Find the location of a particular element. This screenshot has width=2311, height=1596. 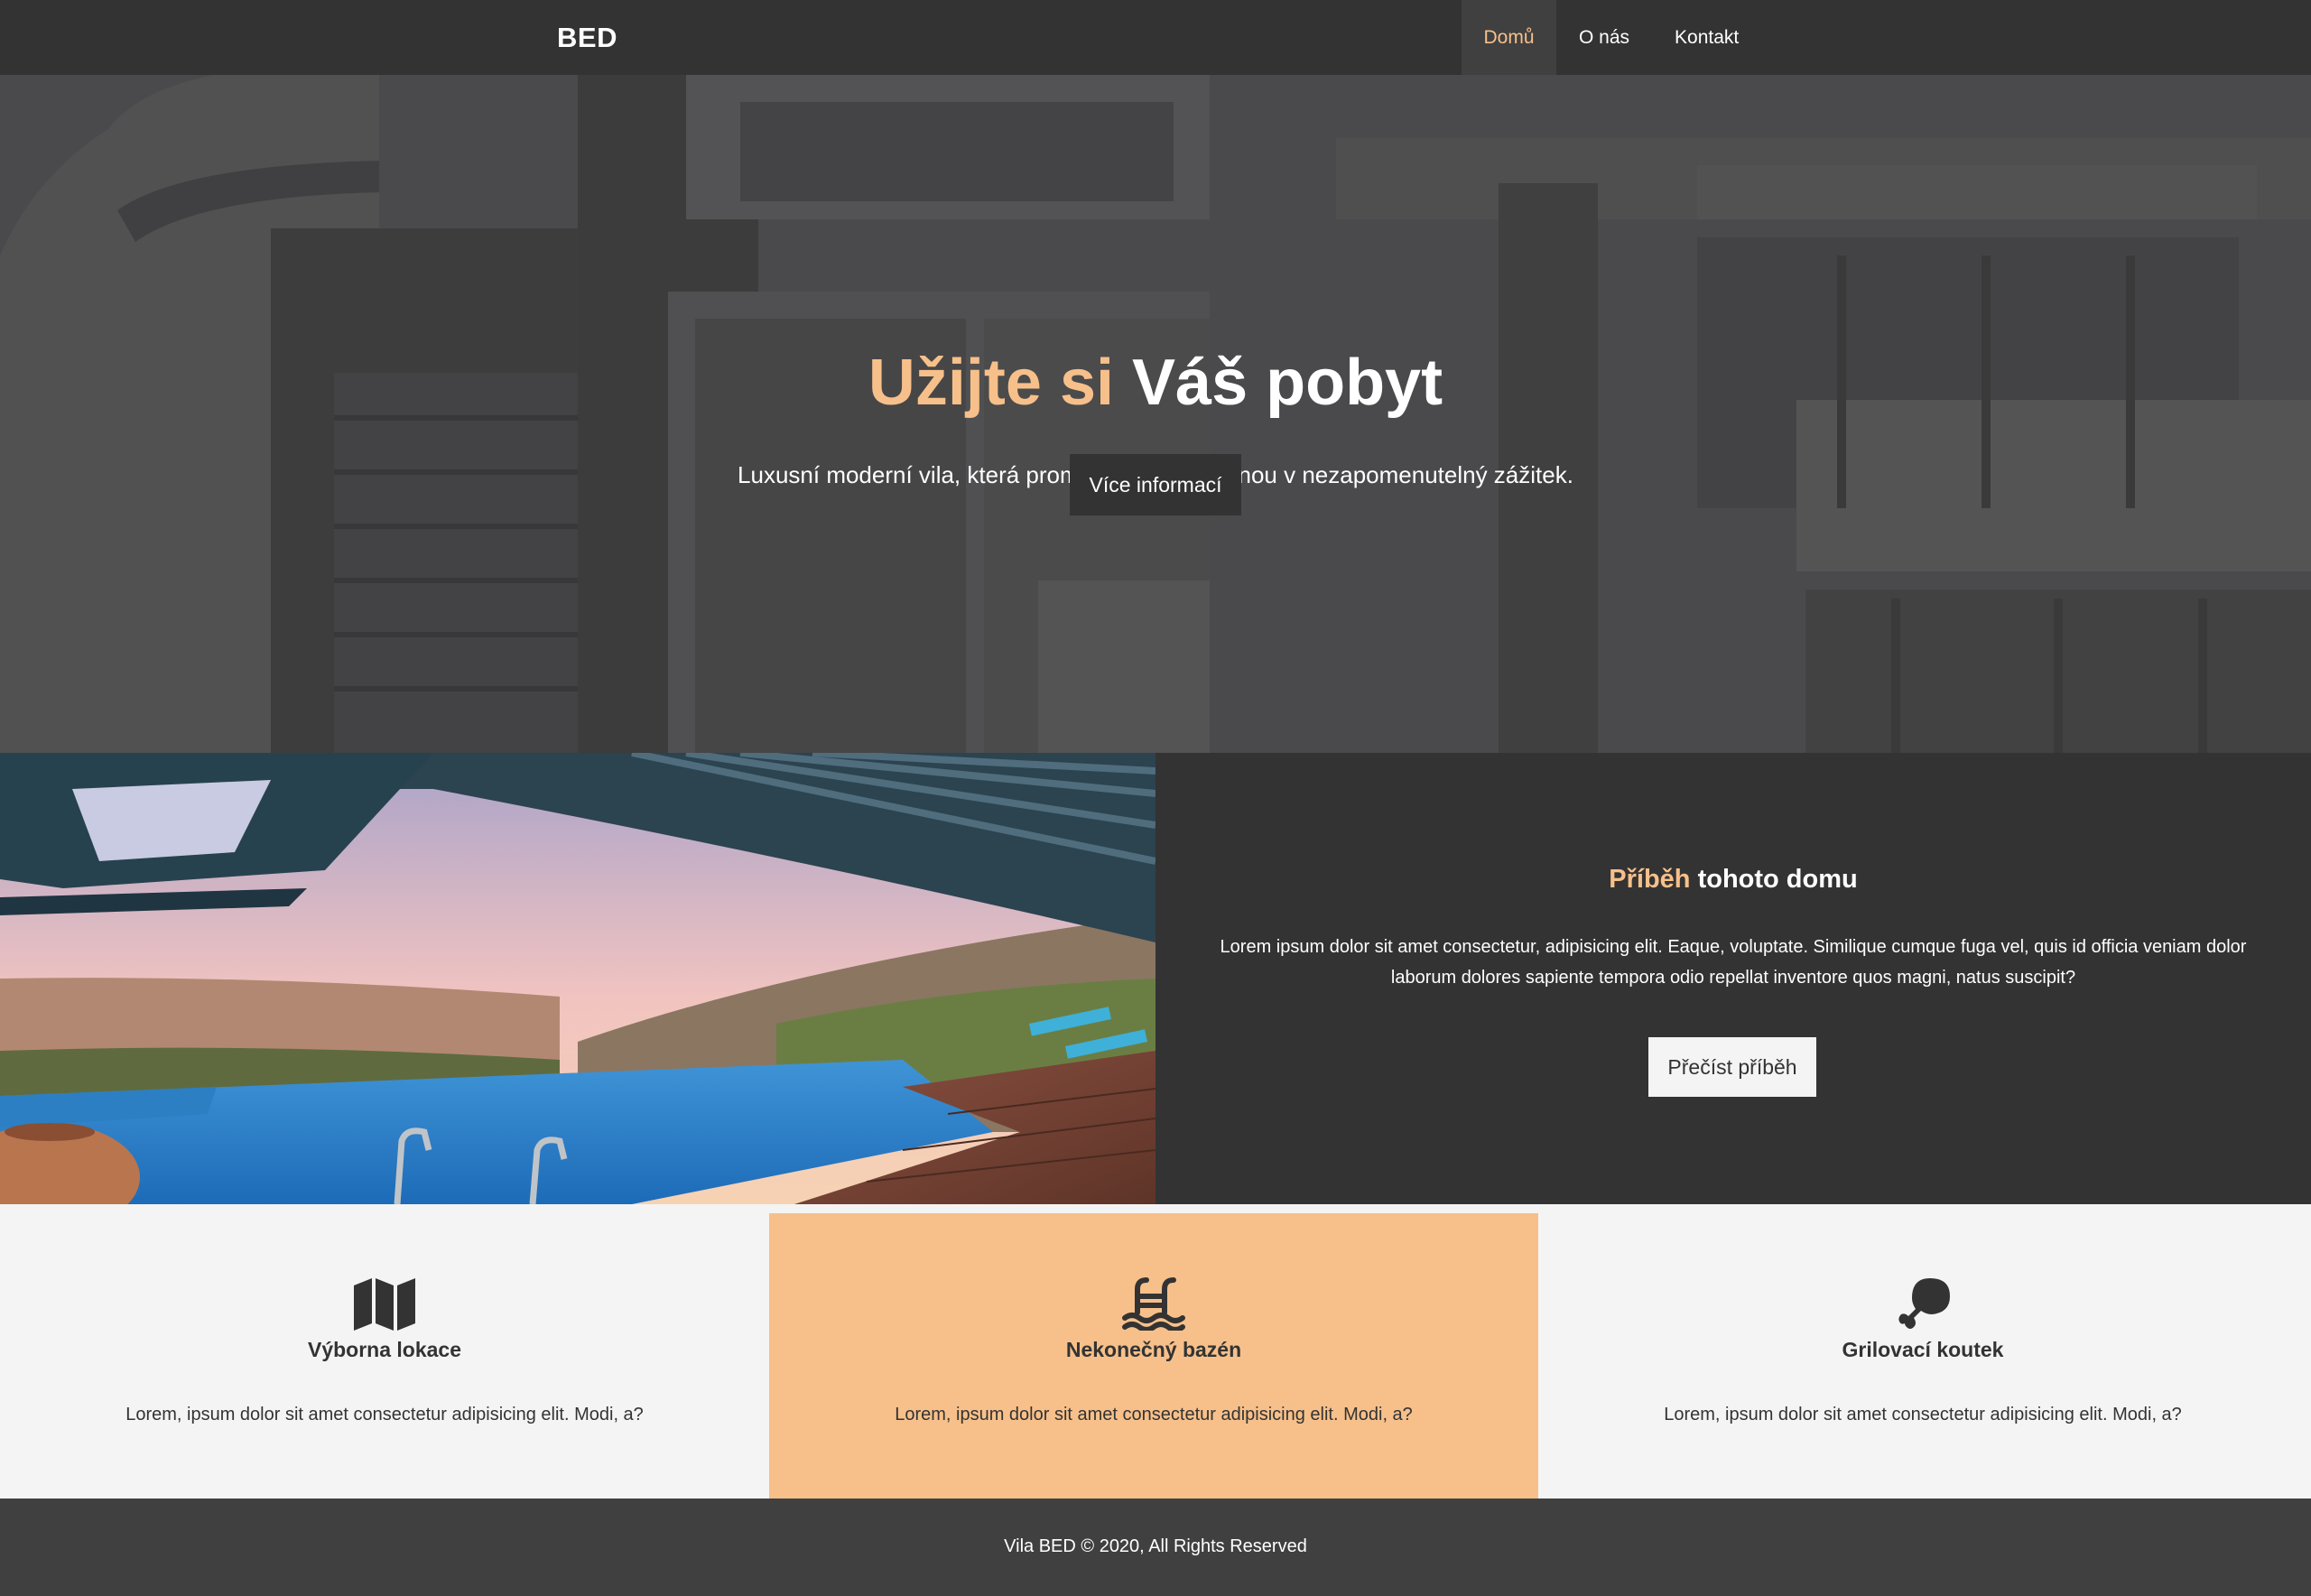

navbar: BED Domů O nás Kontakt is located at coordinates (1155, 37).